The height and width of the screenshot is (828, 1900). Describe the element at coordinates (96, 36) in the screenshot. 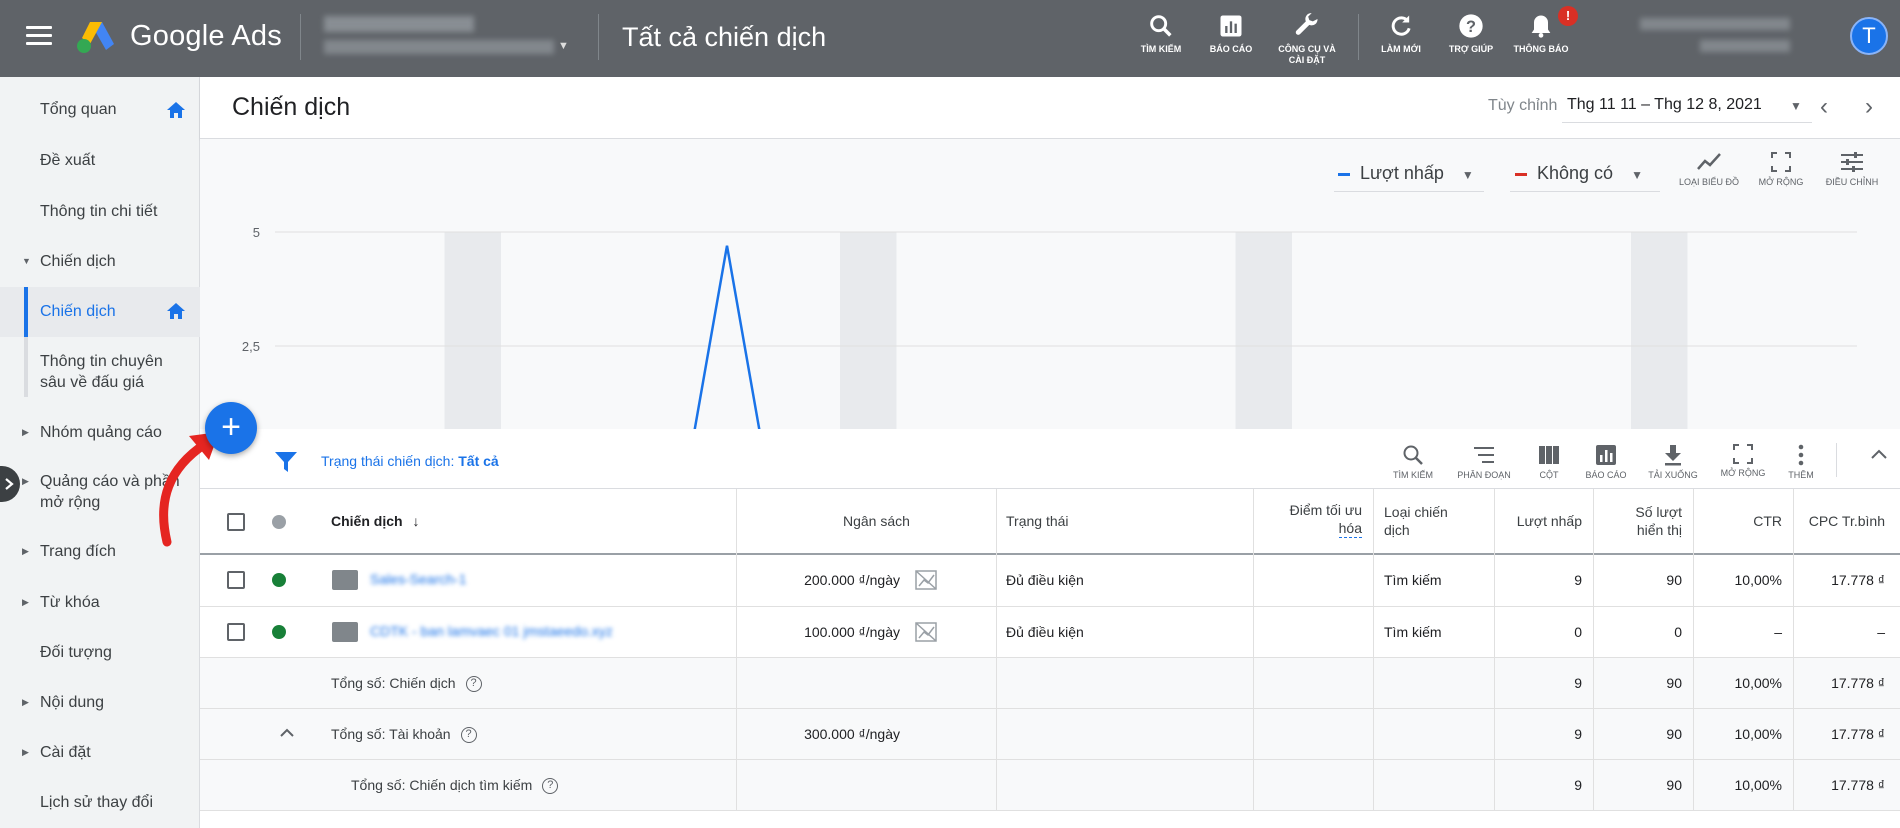

I see `google-ads-logo` at that location.